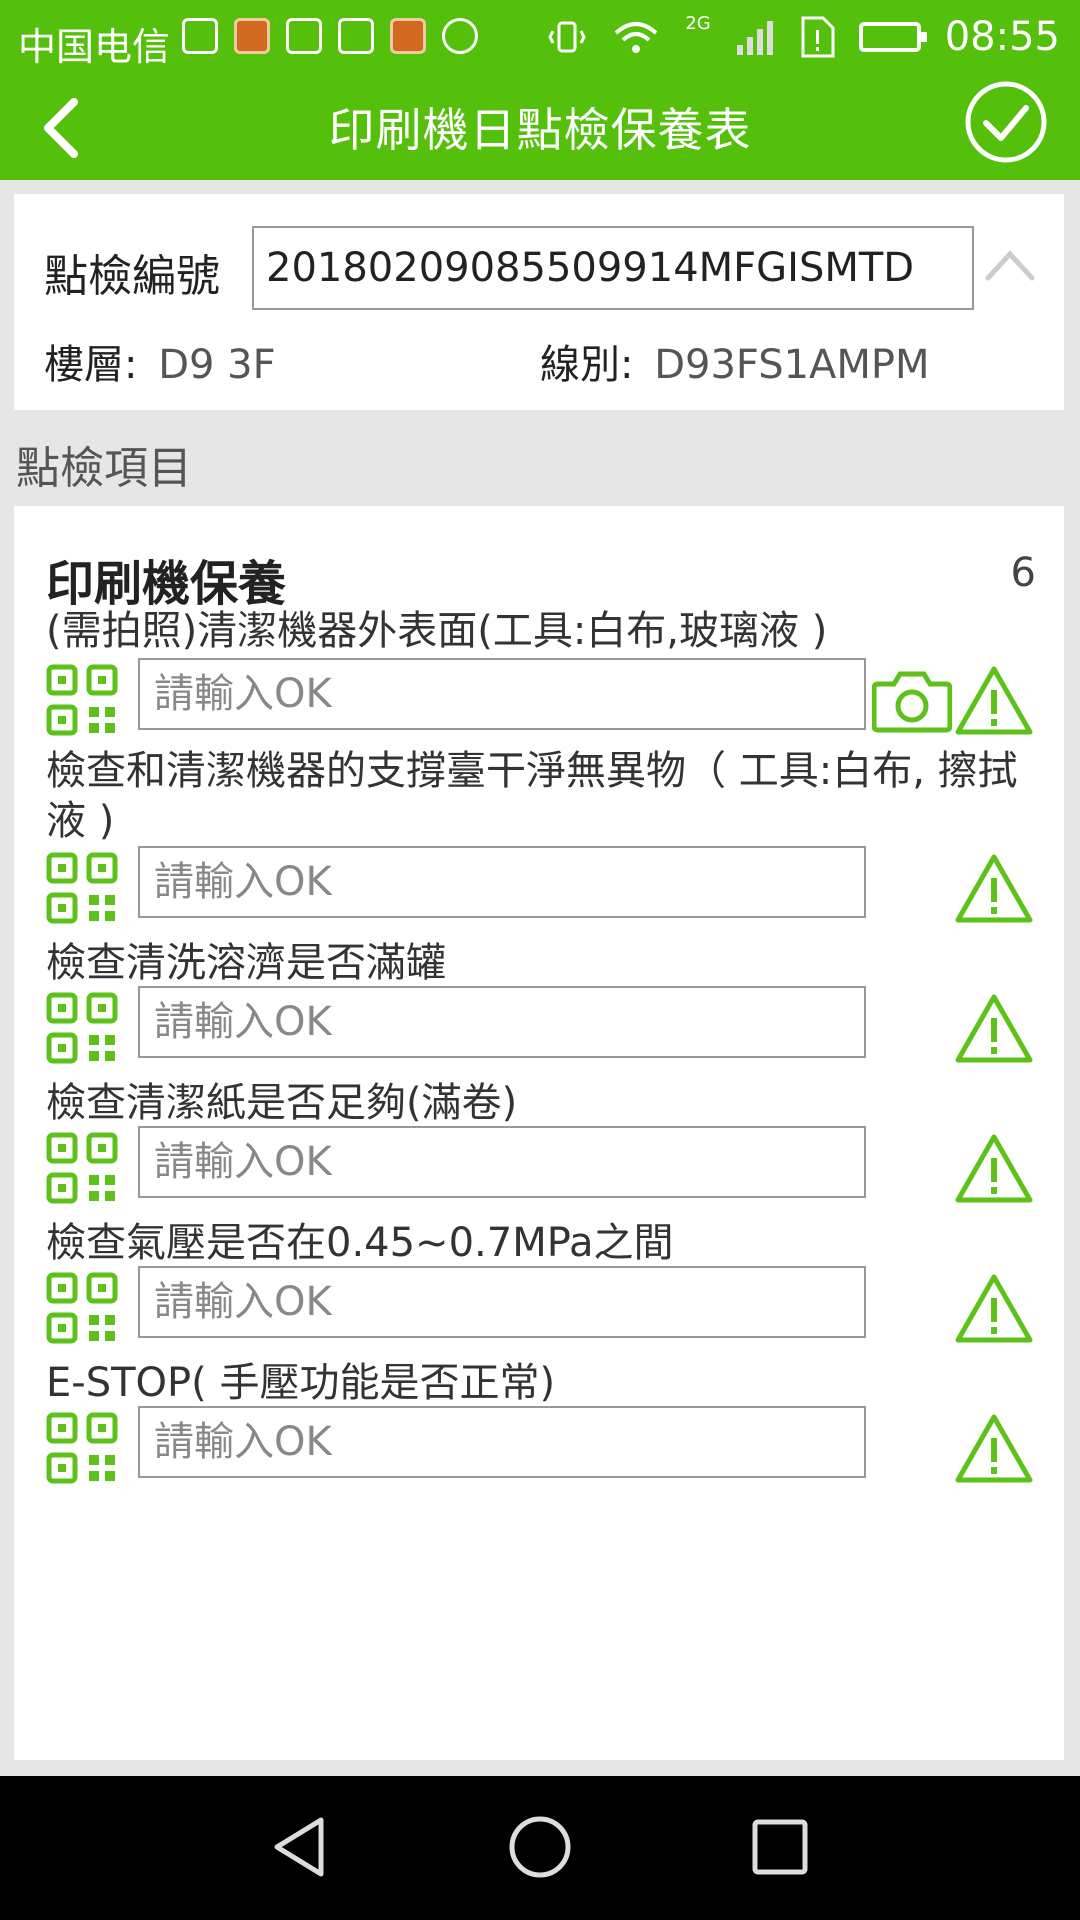 Image resolution: width=1080 pixels, height=1920 pixels. Describe the element at coordinates (460, 36) in the screenshot. I see `settings-icon` at that location.